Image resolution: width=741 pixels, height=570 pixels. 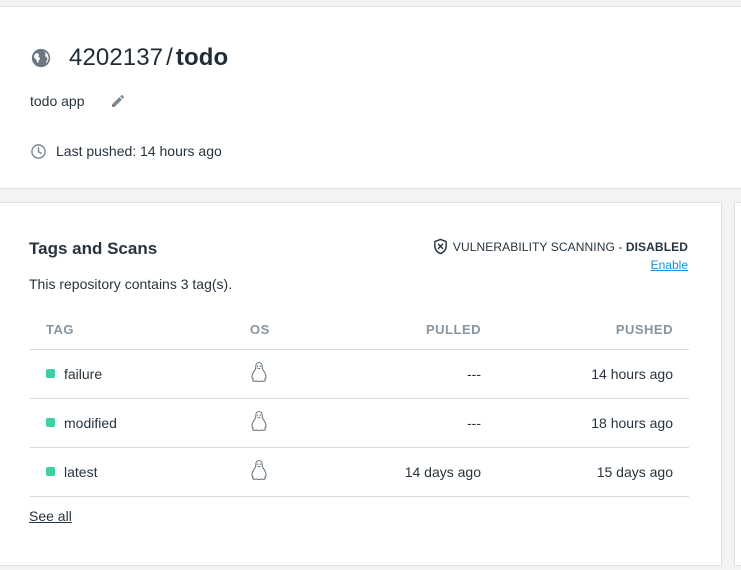 What do you see at coordinates (592, 423) in the screenshot?
I see `pushed-cell: 18 hours ago` at bounding box center [592, 423].